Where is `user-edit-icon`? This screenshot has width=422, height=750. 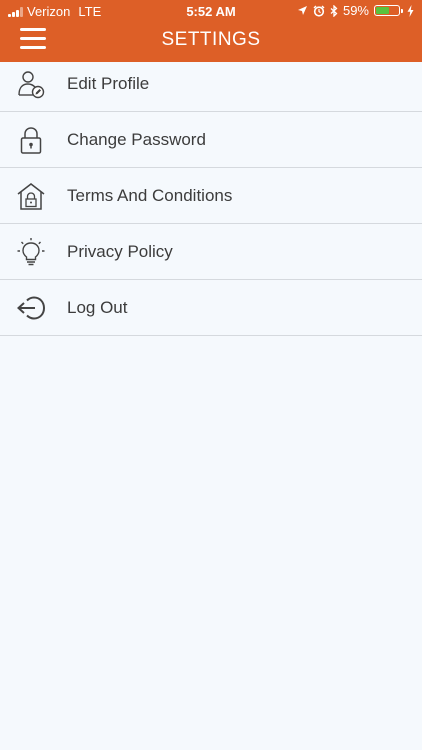
user-edit-icon is located at coordinates (31, 84).